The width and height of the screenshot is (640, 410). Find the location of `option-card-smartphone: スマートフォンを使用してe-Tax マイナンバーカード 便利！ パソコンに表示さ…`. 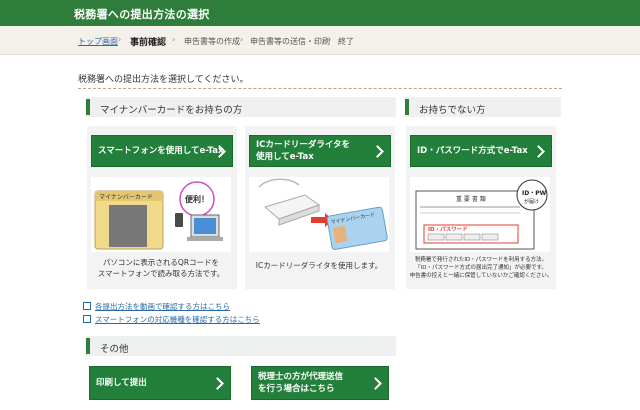

option-card-smartphone: スマートフォンを使用してe-Tax マイナンバーカード 便利！ パソコンに表示さ… is located at coordinates (162, 207).